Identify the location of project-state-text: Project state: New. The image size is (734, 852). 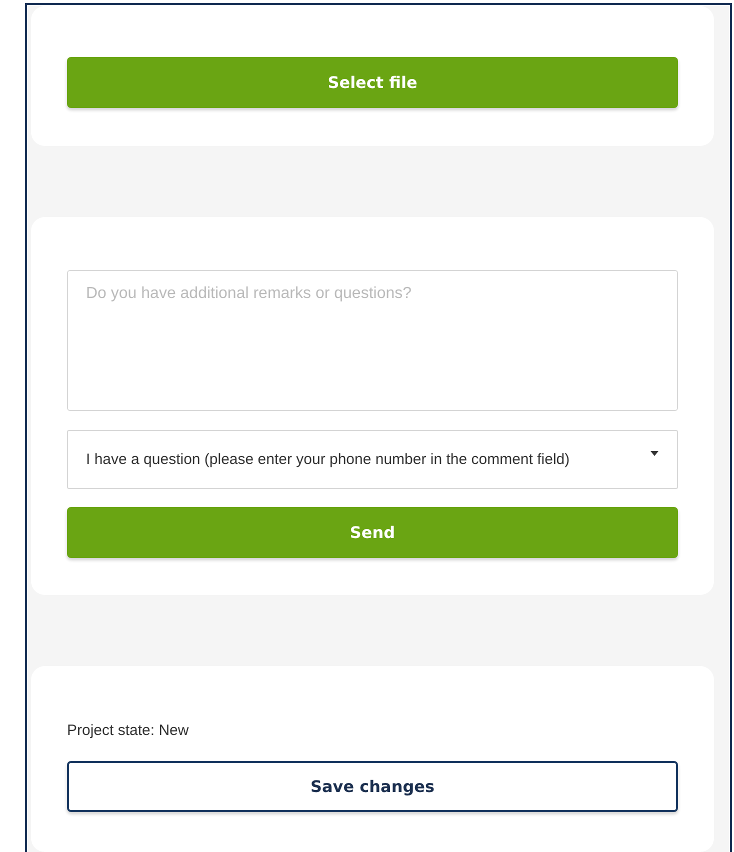
(128, 730).